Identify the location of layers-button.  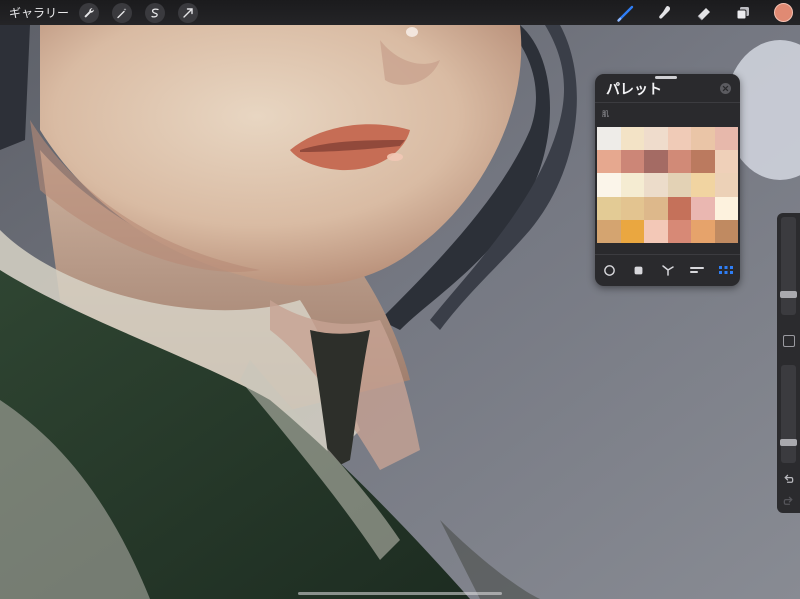
(743, 13).